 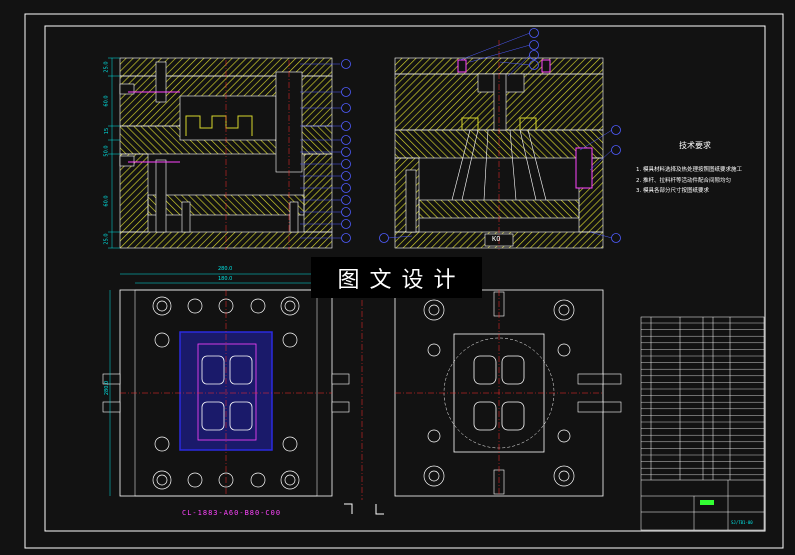 What do you see at coordinates (226, 385) in the screenshot?
I see `plan-view-left` at bounding box center [226, 385].